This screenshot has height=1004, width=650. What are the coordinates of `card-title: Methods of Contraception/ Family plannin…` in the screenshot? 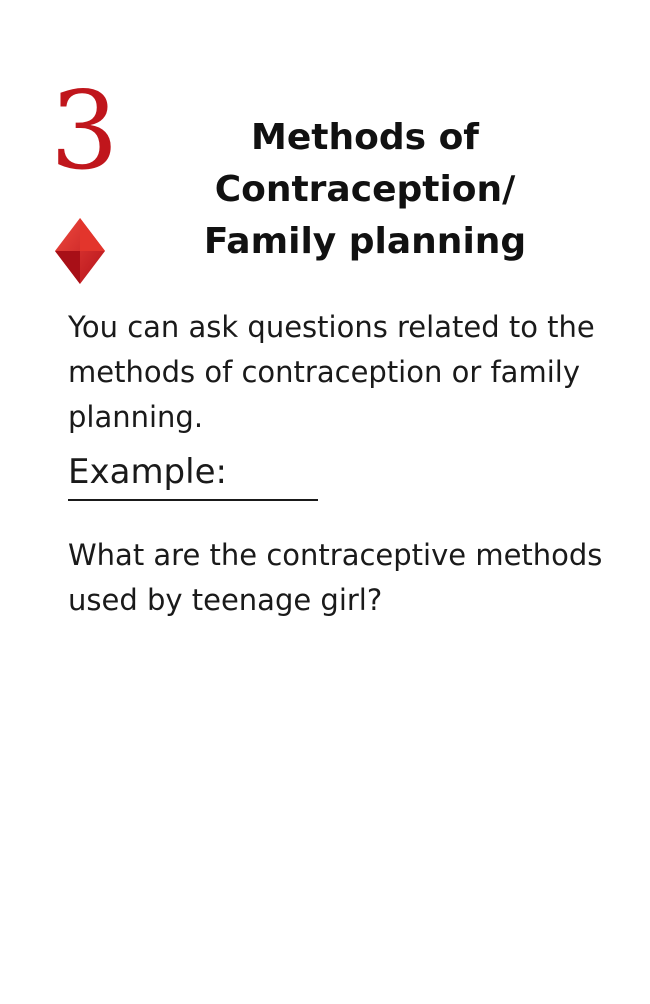 It's located at (365, 190).